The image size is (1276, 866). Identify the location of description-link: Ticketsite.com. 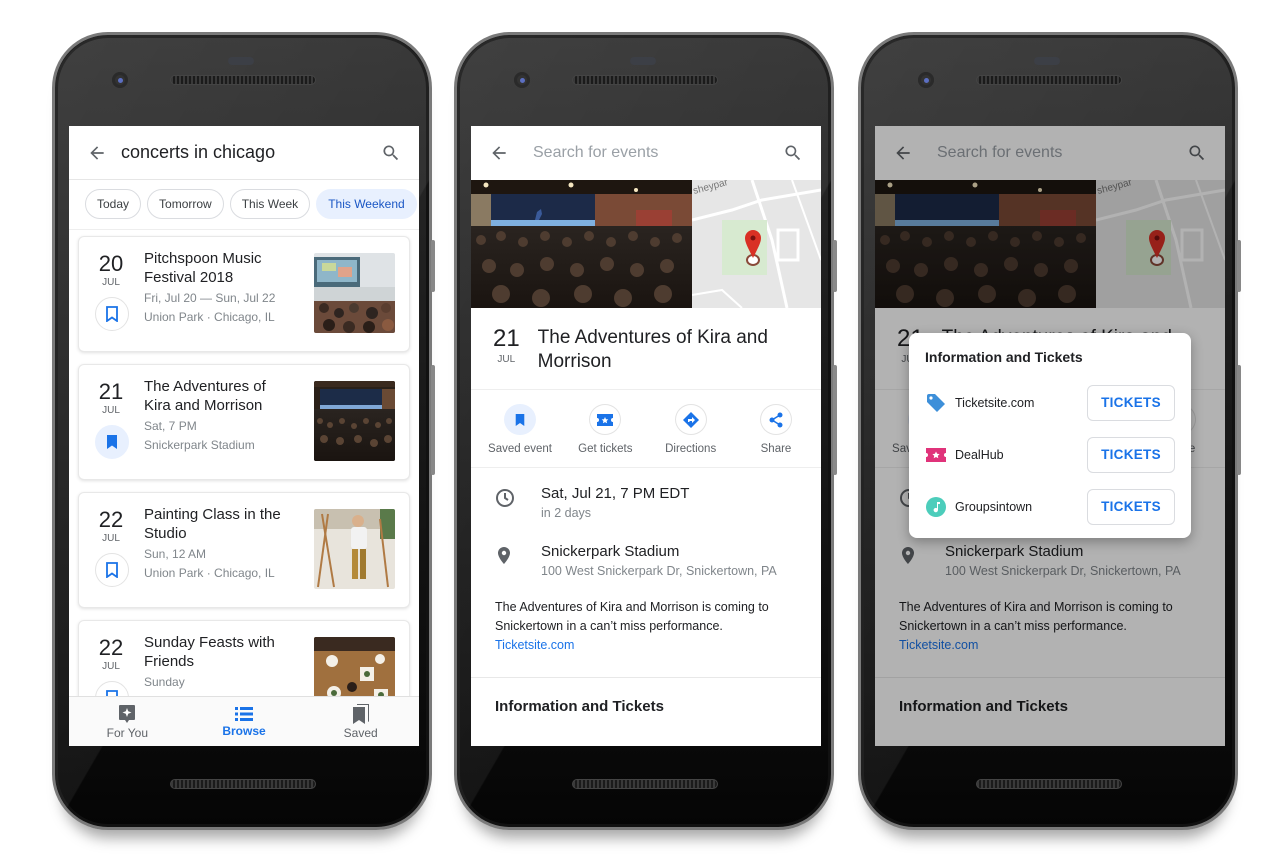
(534, 645).